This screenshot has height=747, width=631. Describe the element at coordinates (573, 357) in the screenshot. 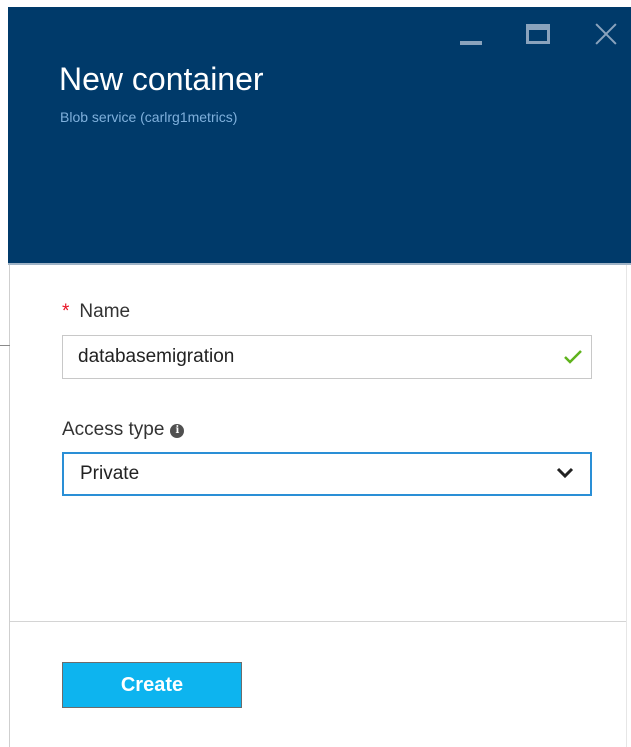

I see `check-icon` at that location.